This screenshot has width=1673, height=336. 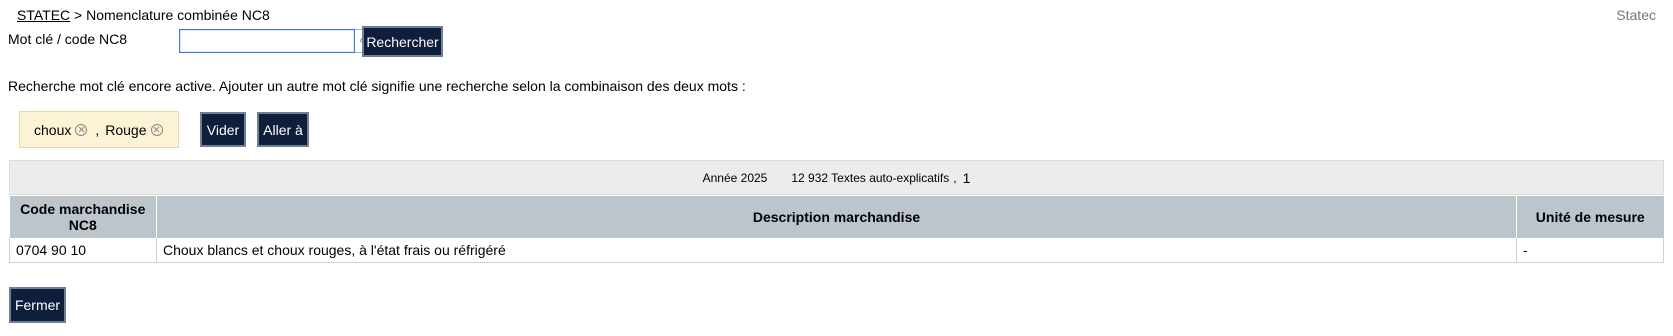 What do you see at coordinates (53, 129) in the screenshot?
I see `keyword-tag-label: choux` at bounding box center [53, 129].